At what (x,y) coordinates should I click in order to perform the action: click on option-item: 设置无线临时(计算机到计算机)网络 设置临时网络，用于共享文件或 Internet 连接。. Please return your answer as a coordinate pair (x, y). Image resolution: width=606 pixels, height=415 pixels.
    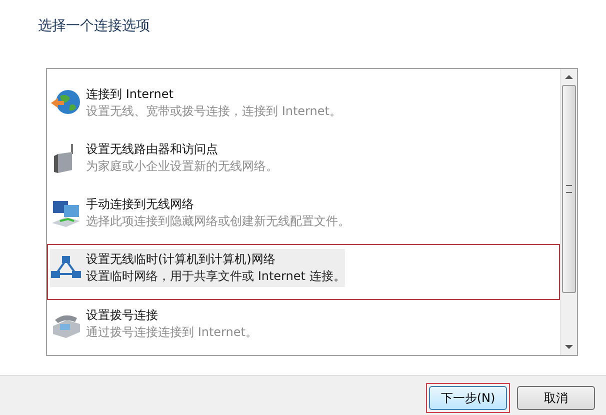
    Looking at the image, I should click on (198, 267).